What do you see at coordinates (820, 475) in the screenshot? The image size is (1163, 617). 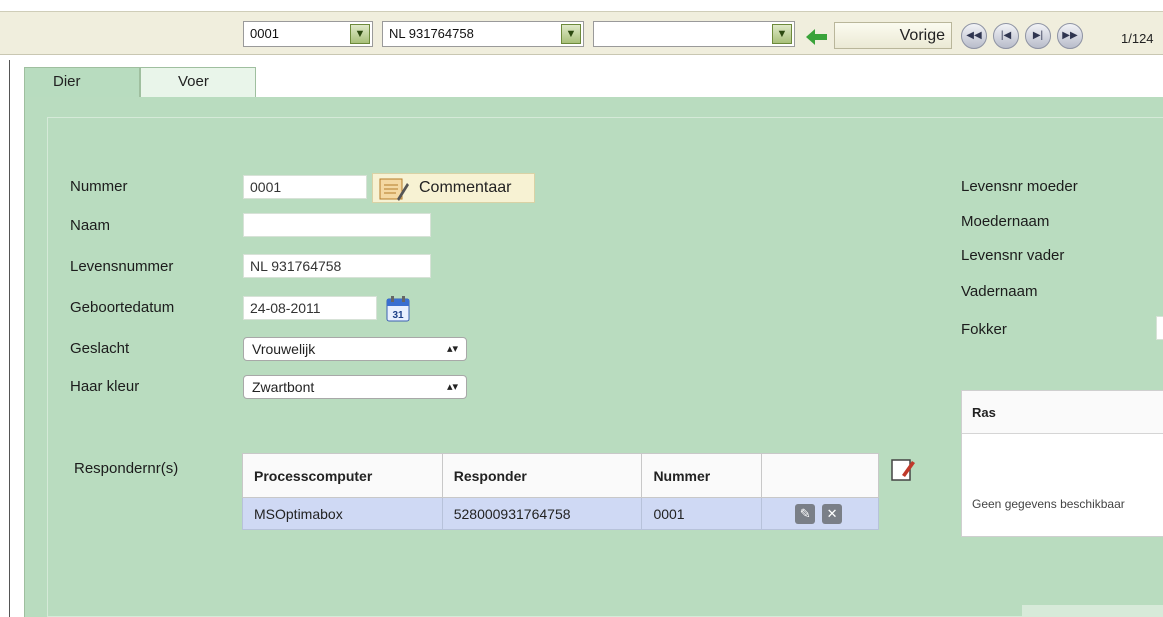 I see `column-header` at bounding box center [820, 475].